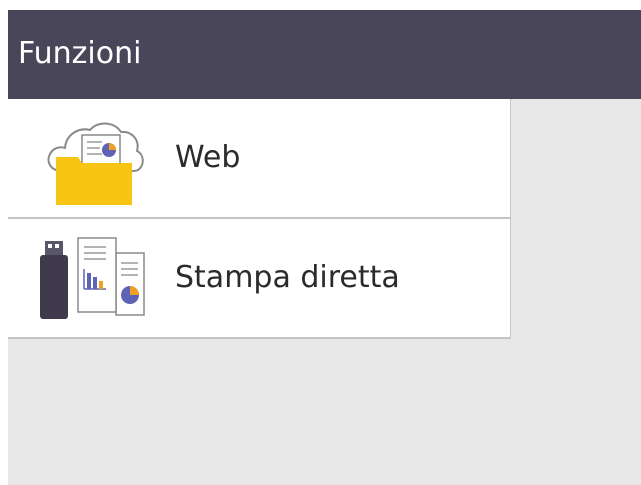  What do you see at coordinates (208, 157) in the screenshot?
I see `menu-item-label: Web` at bounding box center [208, 157].